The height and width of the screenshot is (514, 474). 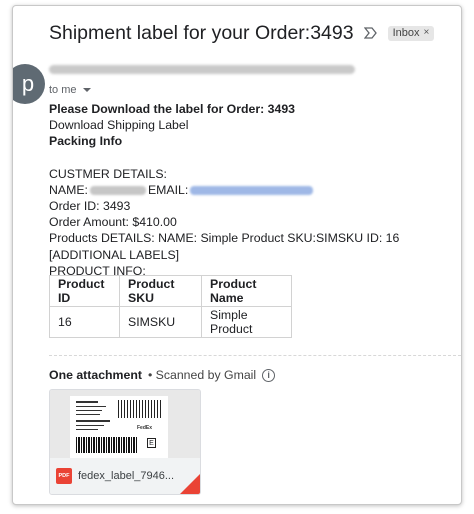 I want to click on table-cell: SIMSKU, so click(x=160, y=322).